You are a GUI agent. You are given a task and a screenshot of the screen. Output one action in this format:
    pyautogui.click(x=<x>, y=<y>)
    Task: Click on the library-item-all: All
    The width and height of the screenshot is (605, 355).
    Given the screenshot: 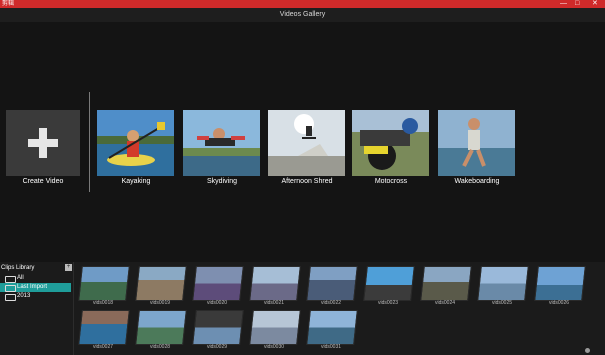 What is the action you would take?
    pyautogui.click(x=35, y=278)
    